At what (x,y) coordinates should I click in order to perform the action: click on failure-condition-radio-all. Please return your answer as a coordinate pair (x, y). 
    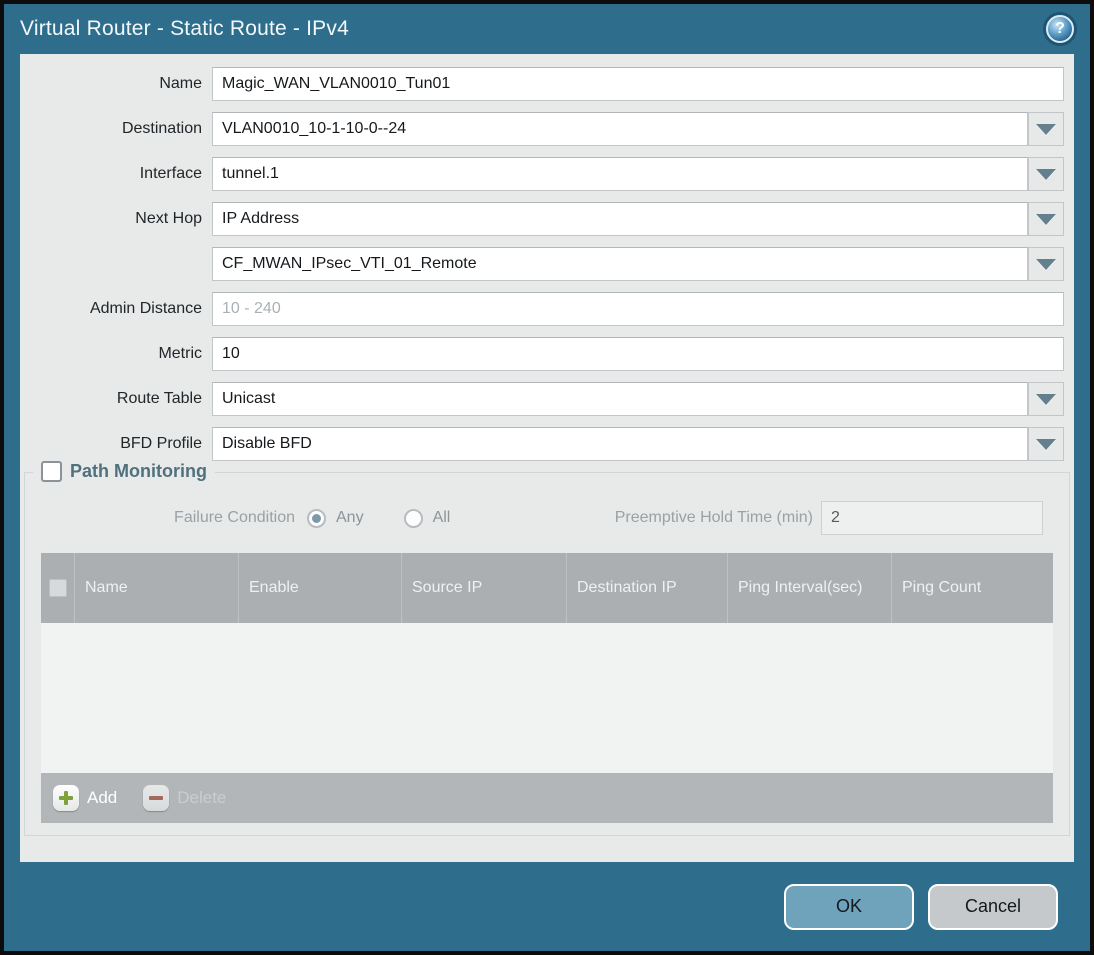
    Looking at the image, I should click on (413, 518).